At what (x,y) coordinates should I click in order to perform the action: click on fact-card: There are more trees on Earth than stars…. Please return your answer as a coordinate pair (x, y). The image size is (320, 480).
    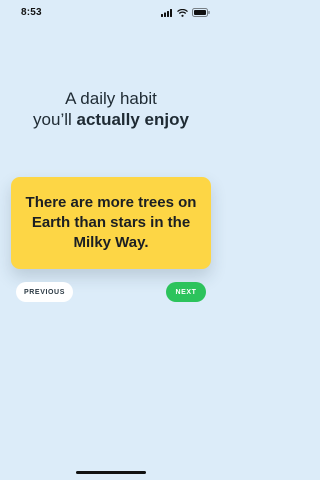
    Looking at the image, I should click on (111, 223).